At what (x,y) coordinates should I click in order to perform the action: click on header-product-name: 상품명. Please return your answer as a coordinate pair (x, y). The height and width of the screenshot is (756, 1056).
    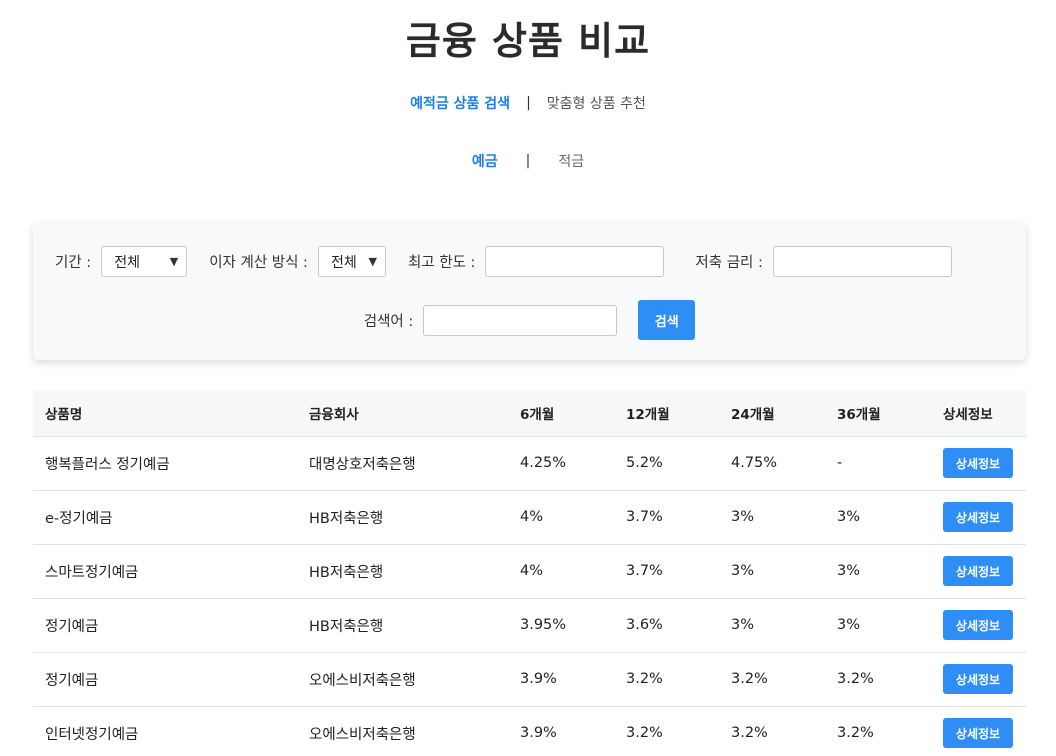
    Looking at the image, I should click on (165, 413).